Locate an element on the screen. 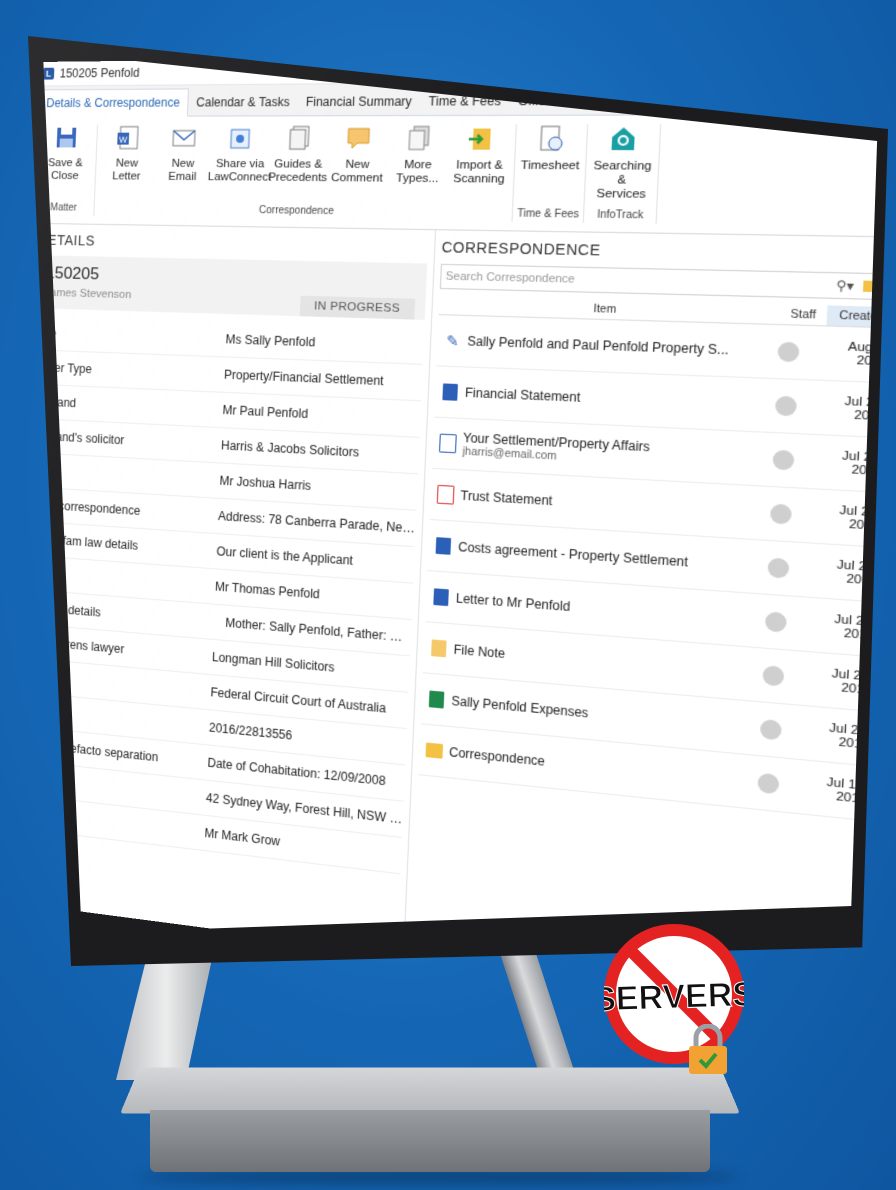 This screenshot has width=896, height=1190. status-badge: IN PROGRESS is located at coordinates (357, 307).